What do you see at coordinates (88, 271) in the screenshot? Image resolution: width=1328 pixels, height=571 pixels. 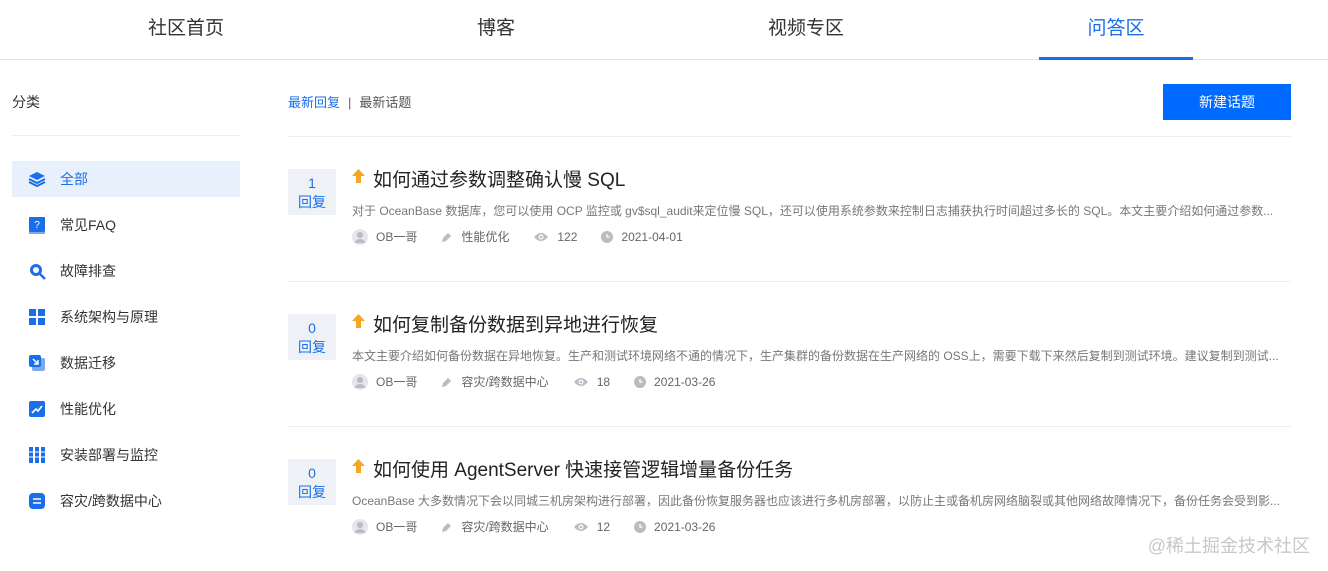 I see `sidebar-item-label: 故障排查` at bounding box center [88, 271].